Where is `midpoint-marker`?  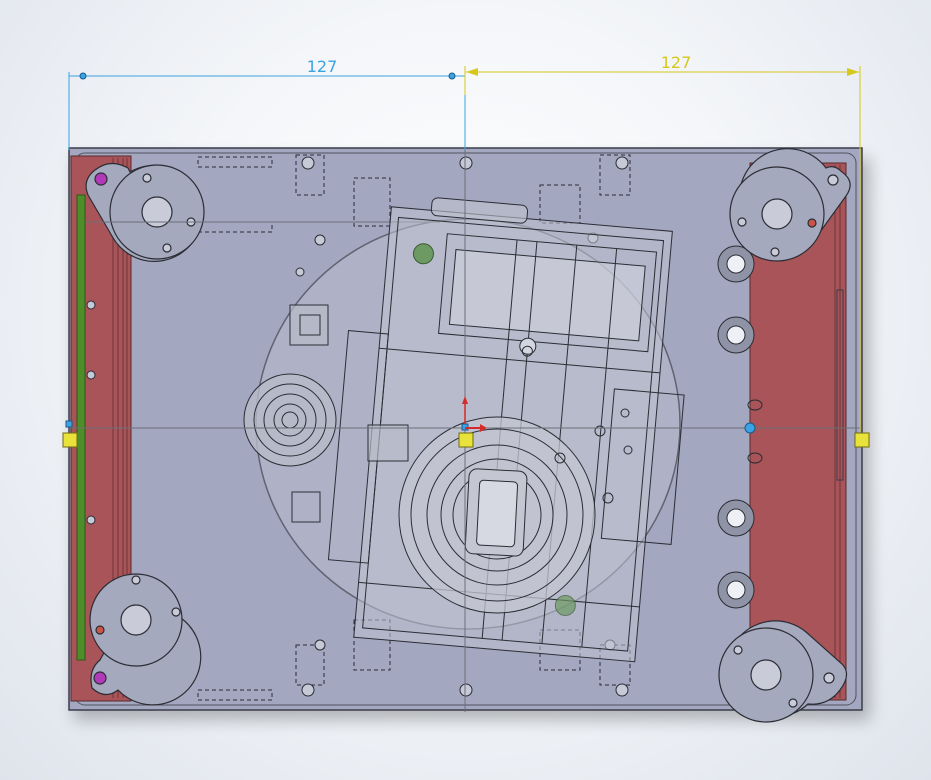 midpoint-marker is located at coordinates (750, 428).